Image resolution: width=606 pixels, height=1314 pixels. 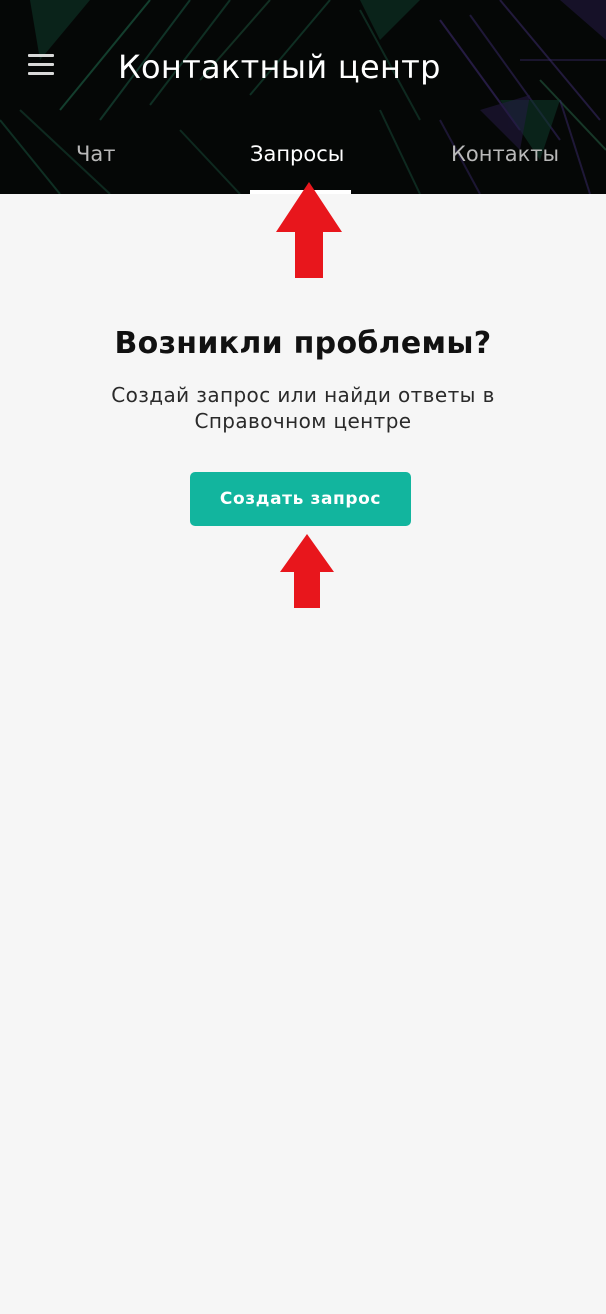 What do you see at coordinates (42, 65) in the screenshot?
I see `hamburger-menu-icon` at bounding box center [42, 65].